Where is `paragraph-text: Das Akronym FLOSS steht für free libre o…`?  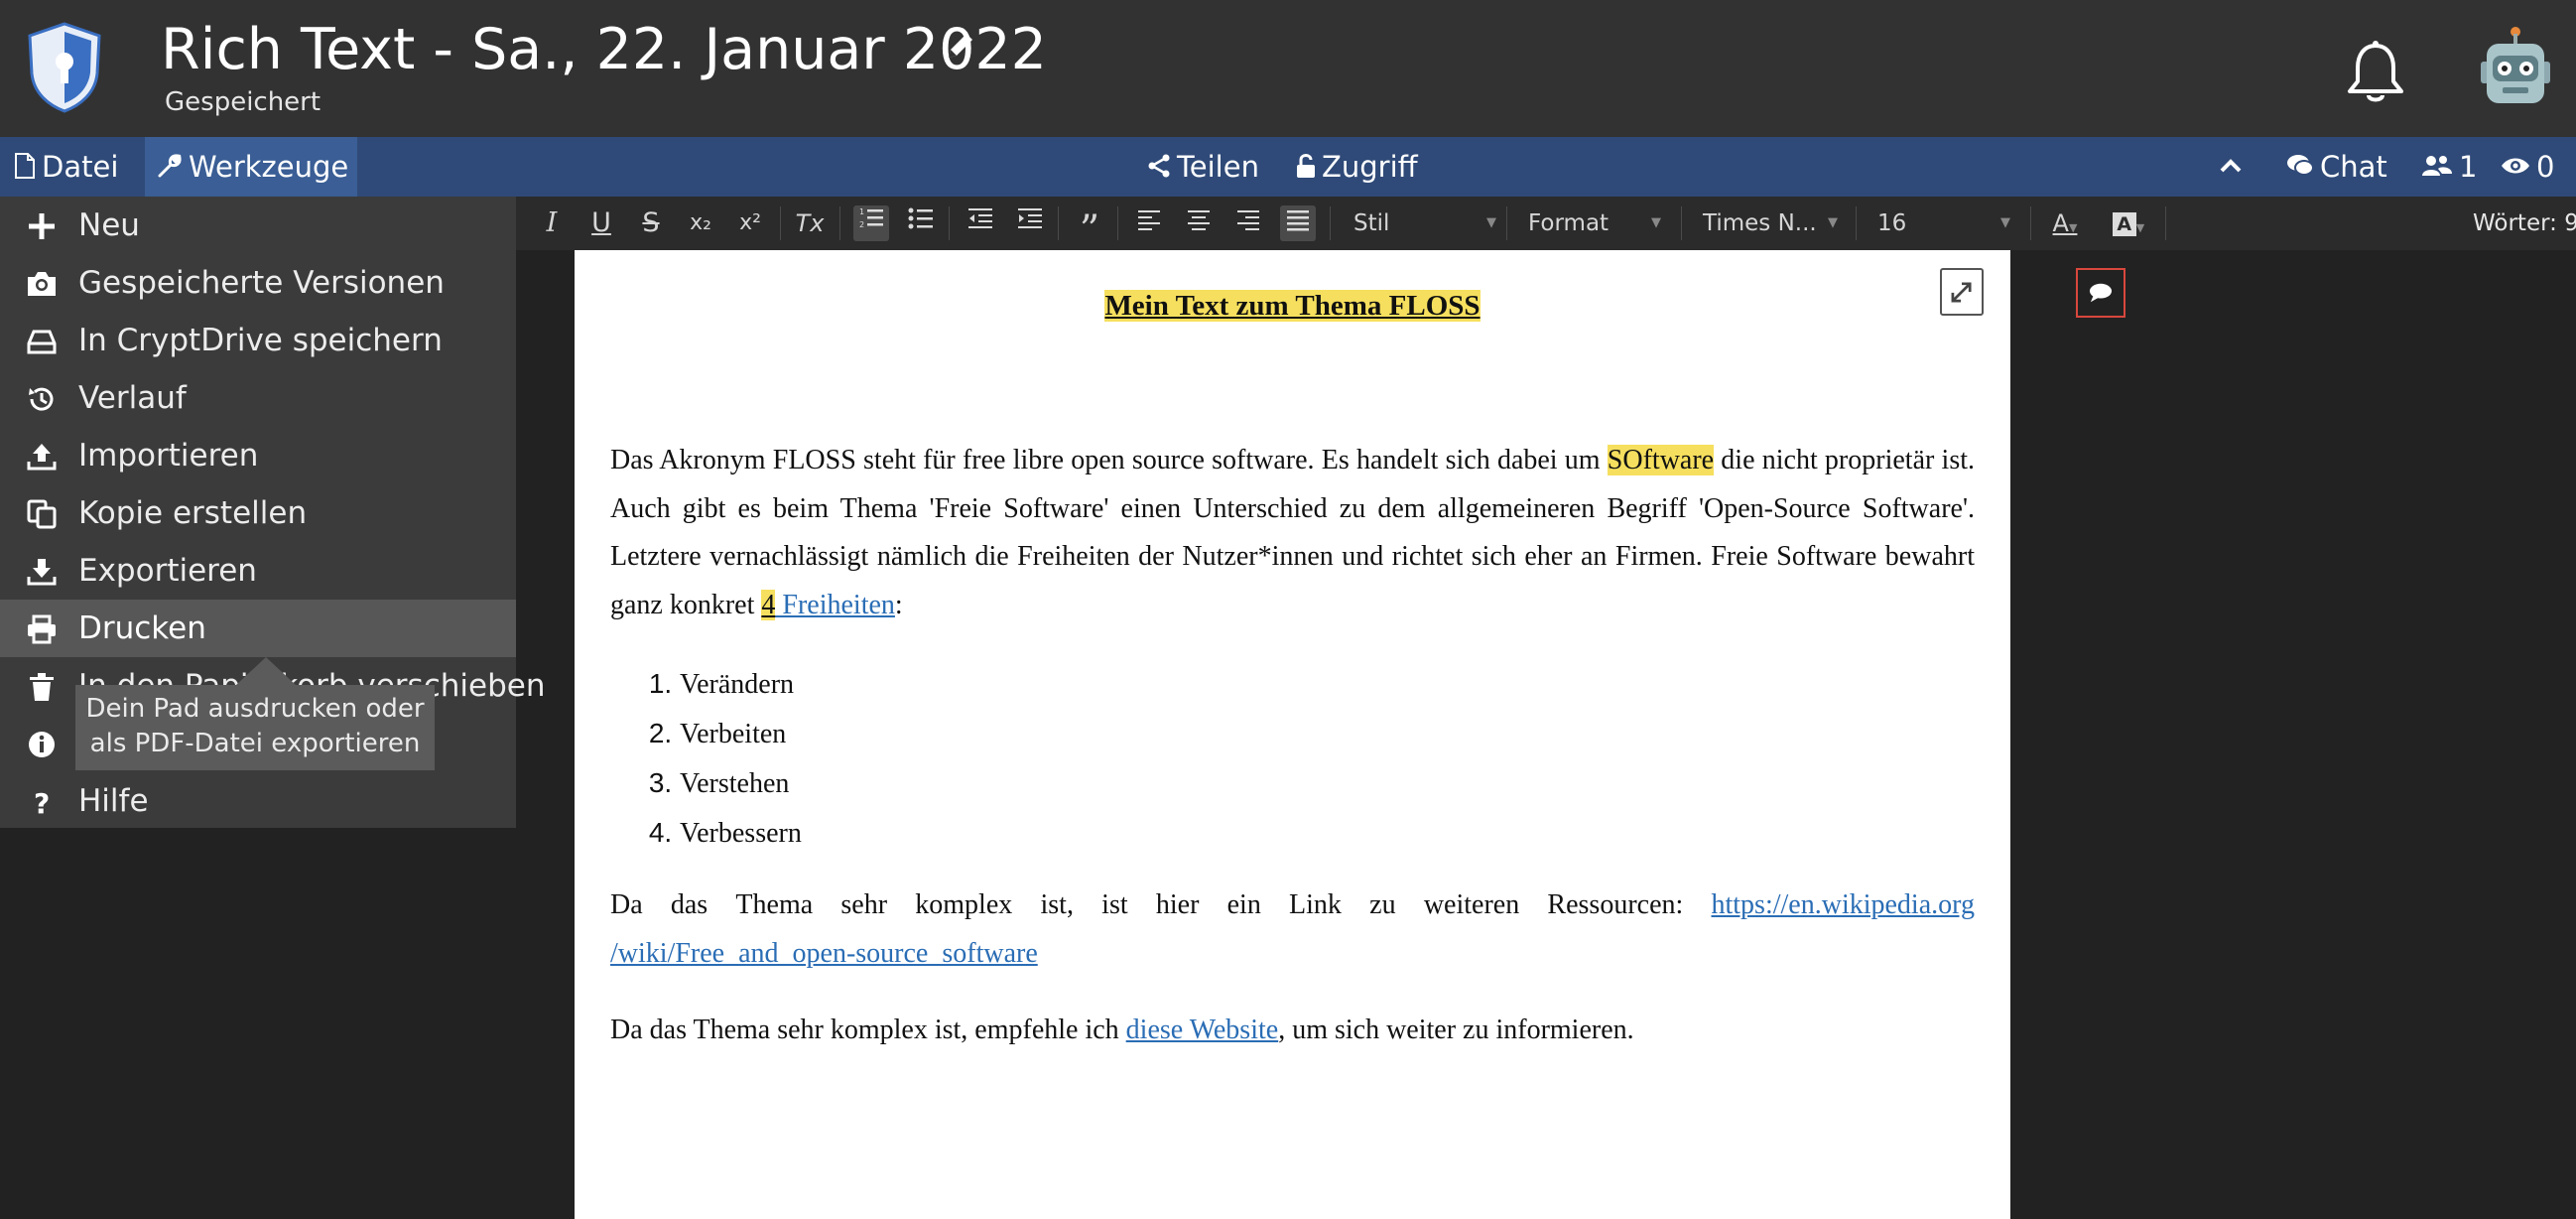 paragraph-text: Das Akronym FLOSS steht für free libre o… is located at coordinates (1109, 460).